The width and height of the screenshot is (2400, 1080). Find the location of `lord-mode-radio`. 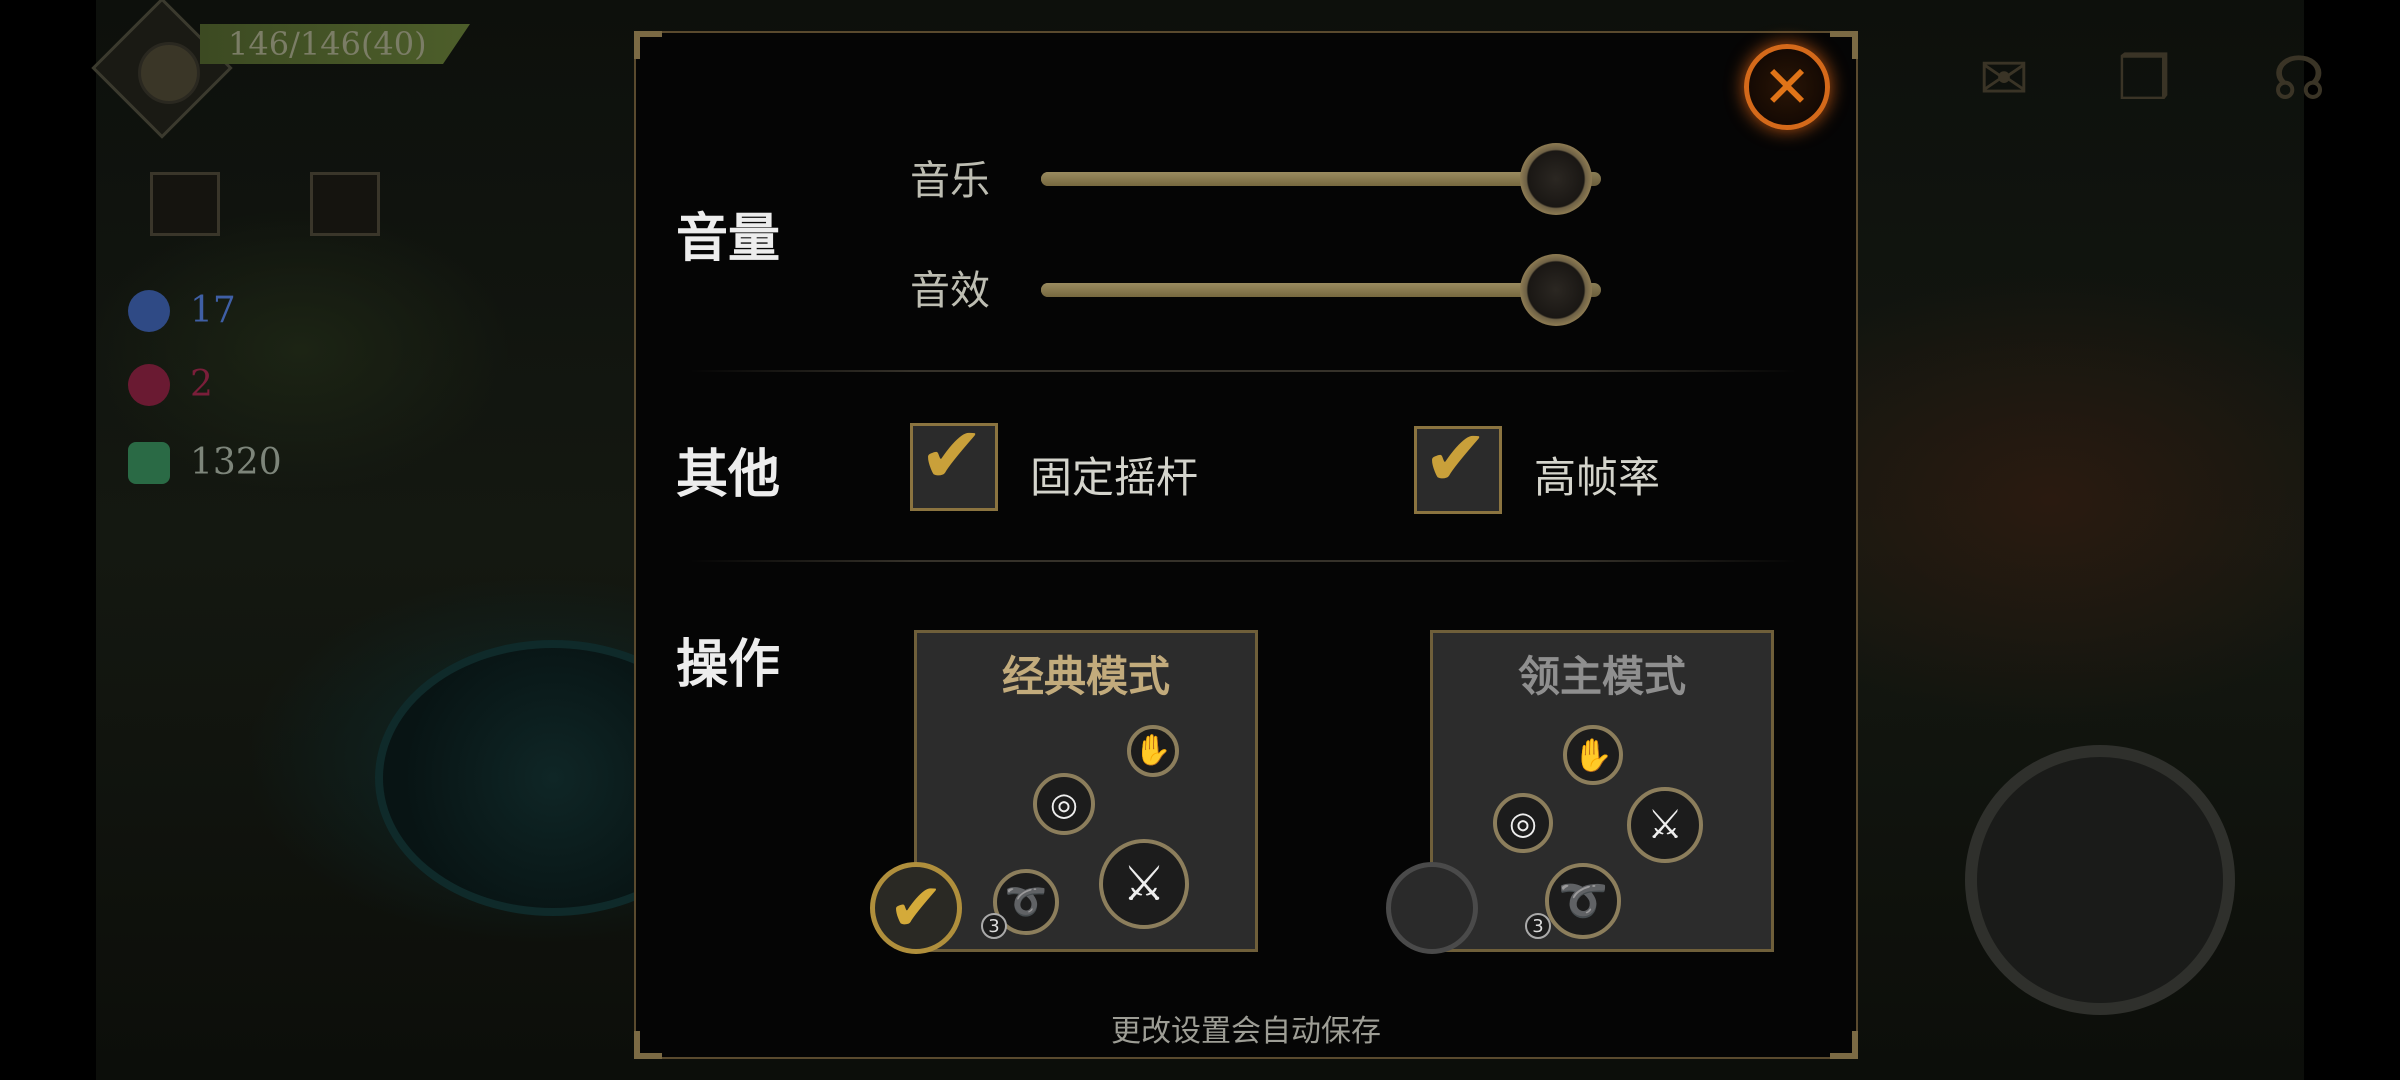

lord-mode-radio is located at coordinates (1432, 908).